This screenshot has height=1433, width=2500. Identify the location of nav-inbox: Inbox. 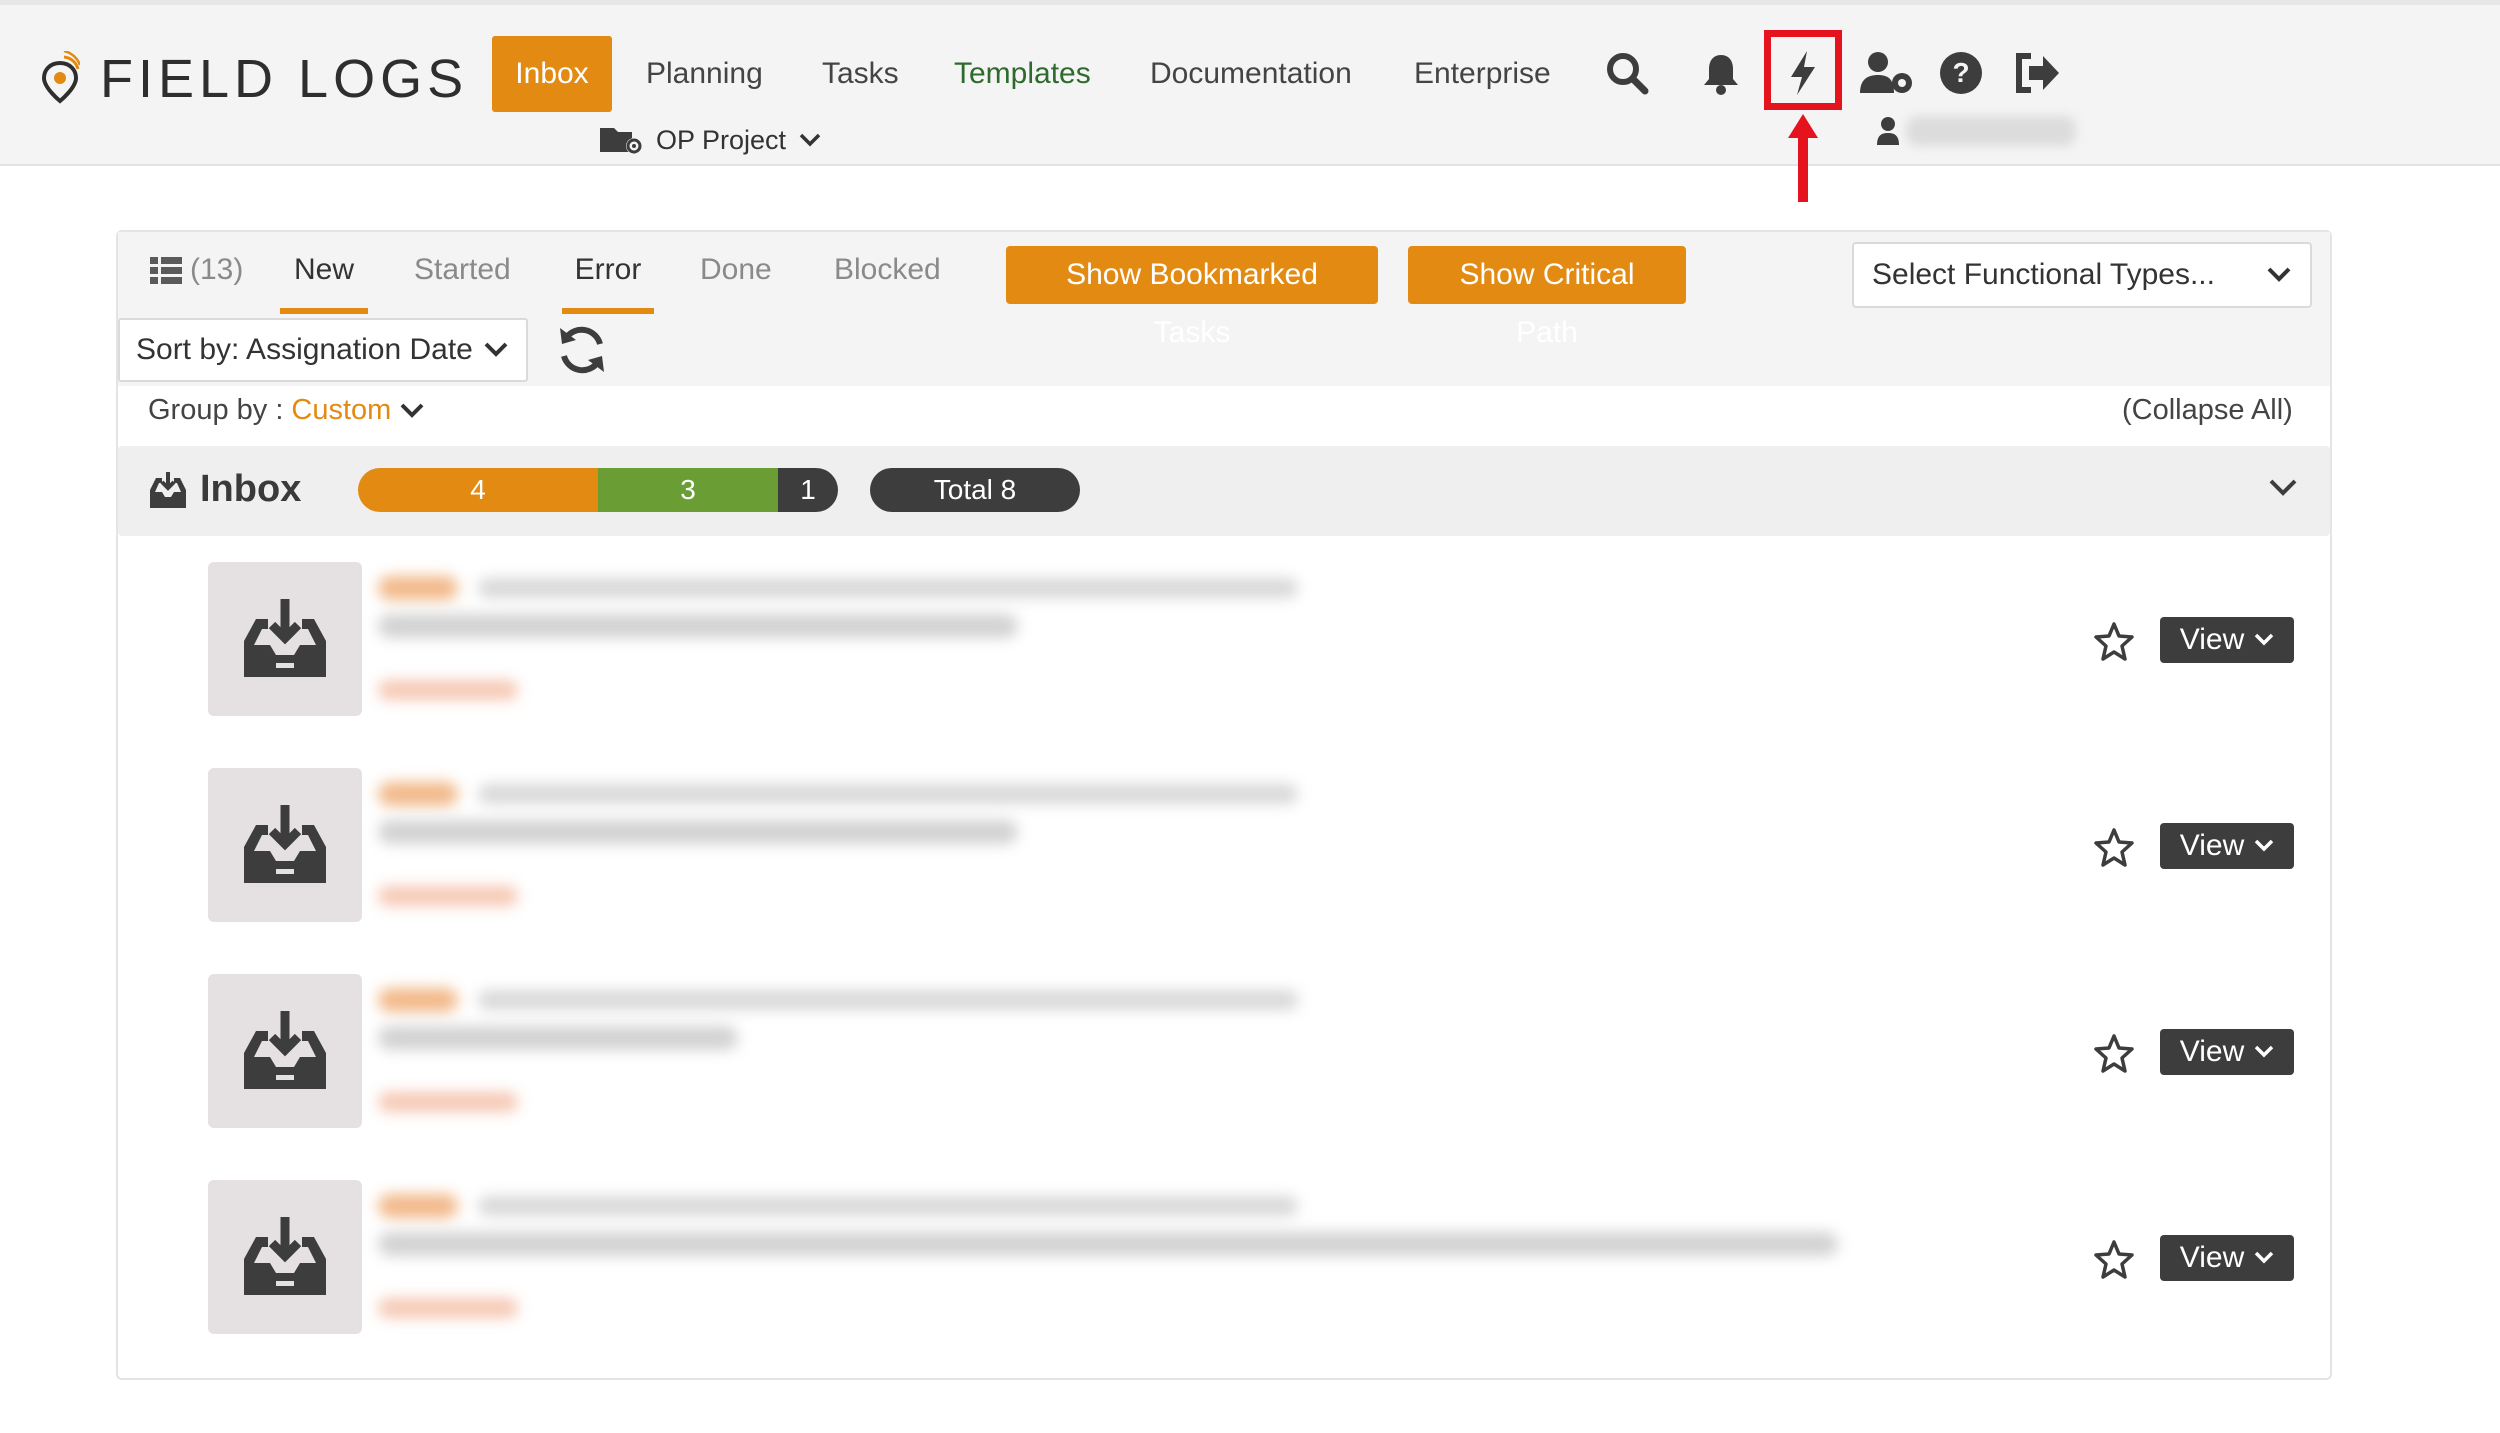
(552, 74).